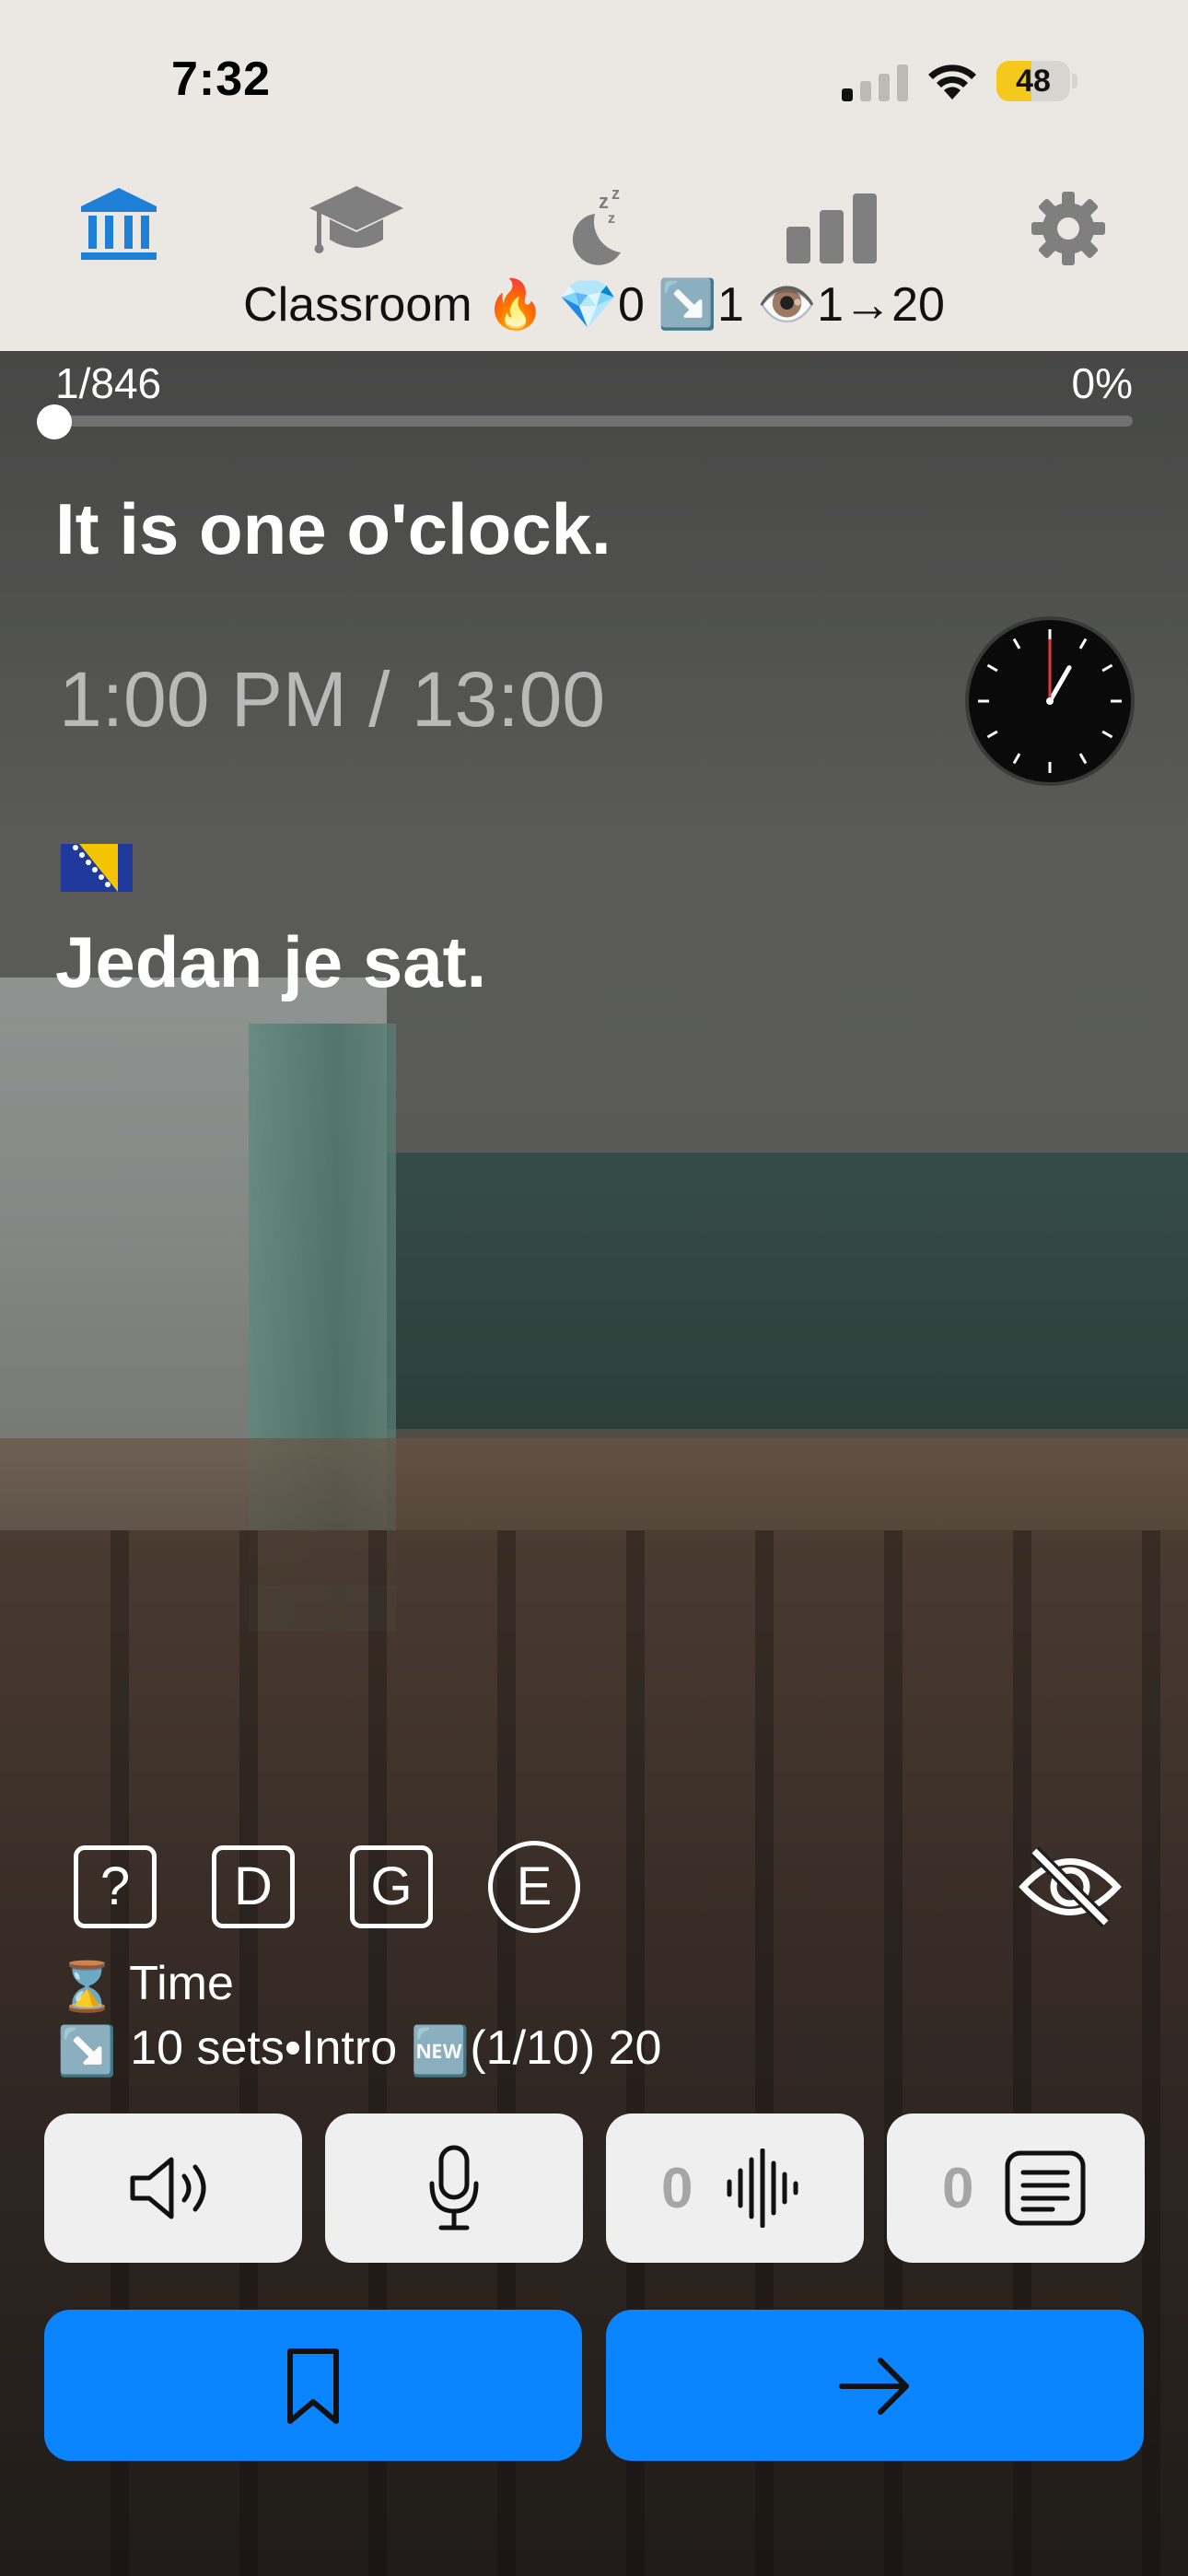 This screenshot has height=2576, width=1188. What do you see at coordinates (566, 2048) in the screenshot?
I see `set-progress-label: (1/10) 20` at bounding box center [566, 2048].